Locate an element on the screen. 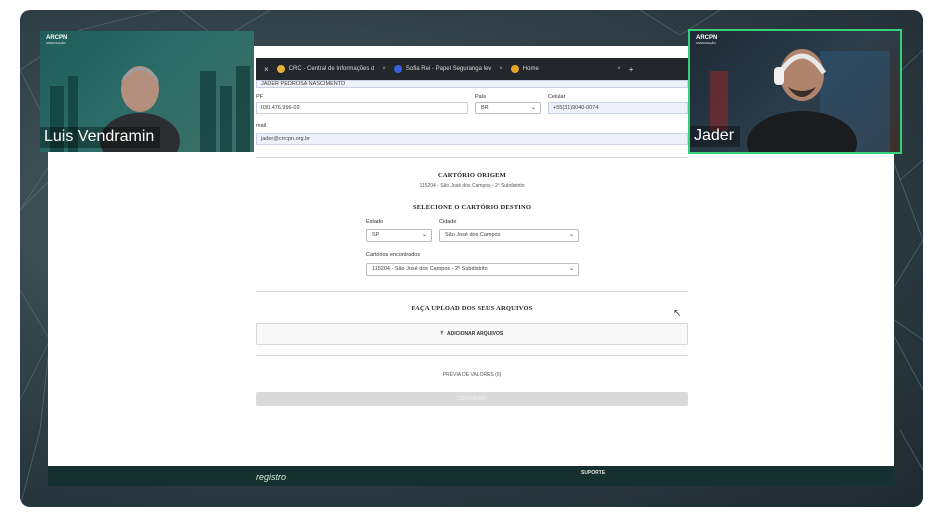 Image resolution: width=940 pixels, height=518 pixels. tab-label: Sofia Rei - Papel Seguranga lev is located at coordinates (448, 69).